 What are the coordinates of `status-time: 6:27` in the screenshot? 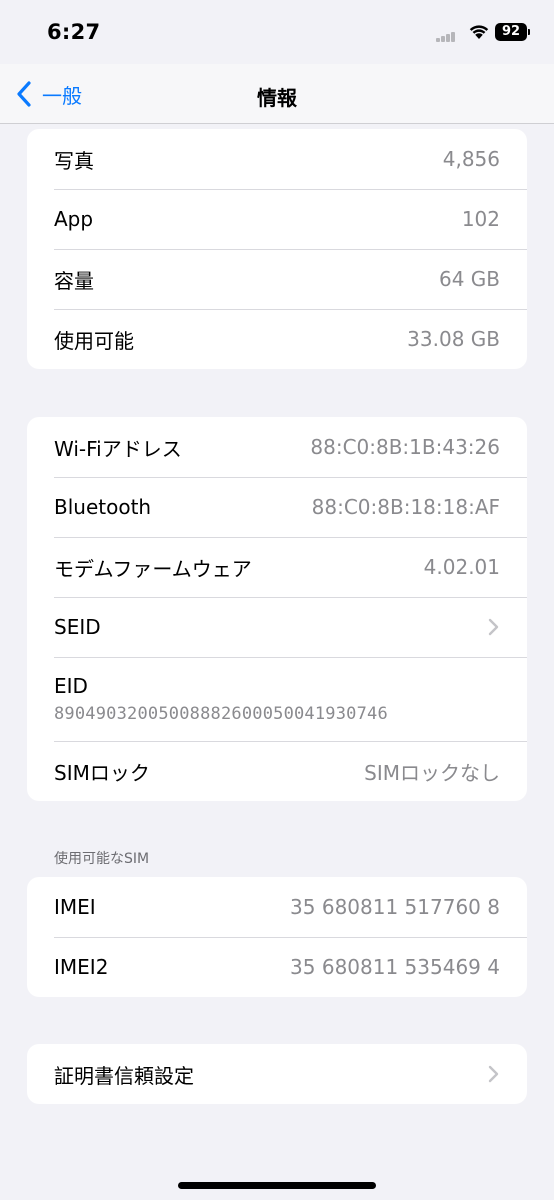 It's located at (74, 32).